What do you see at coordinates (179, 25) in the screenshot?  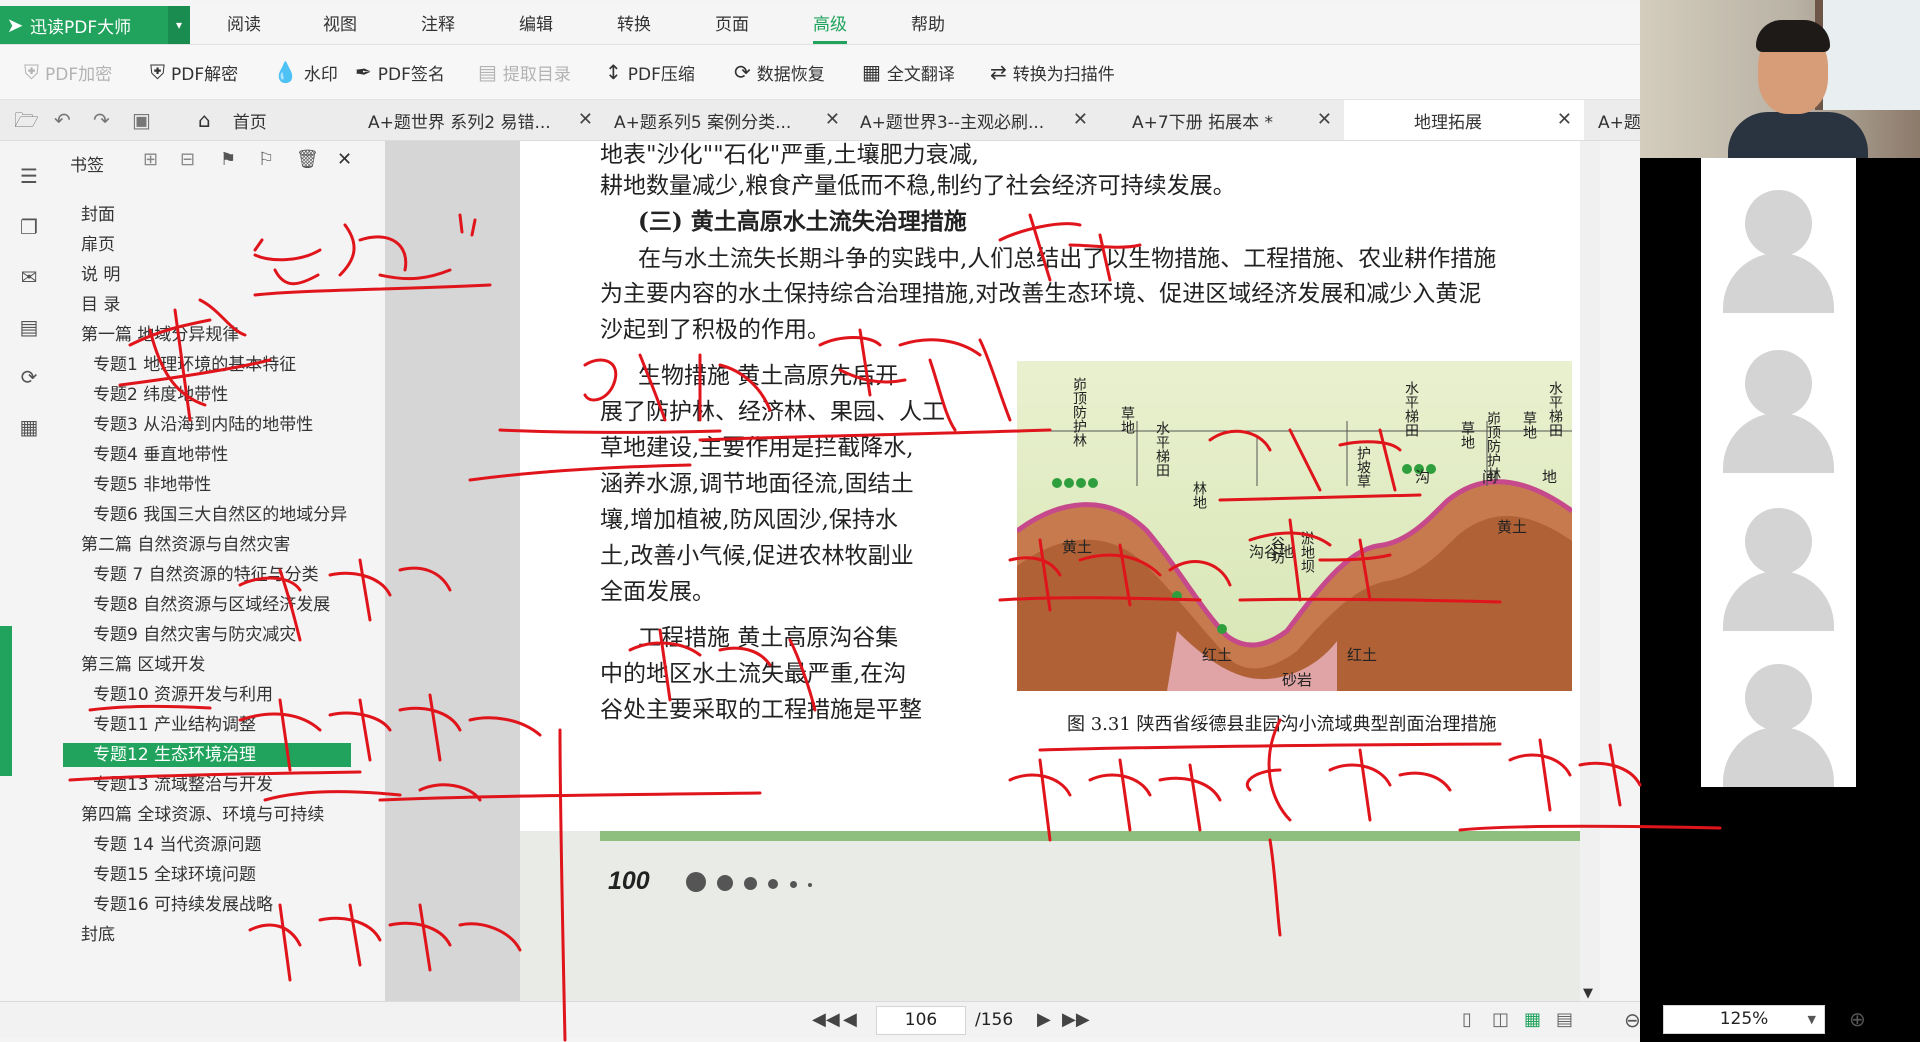 I see `chevron-down-icon: ▾` at bounding box center [179, 25].